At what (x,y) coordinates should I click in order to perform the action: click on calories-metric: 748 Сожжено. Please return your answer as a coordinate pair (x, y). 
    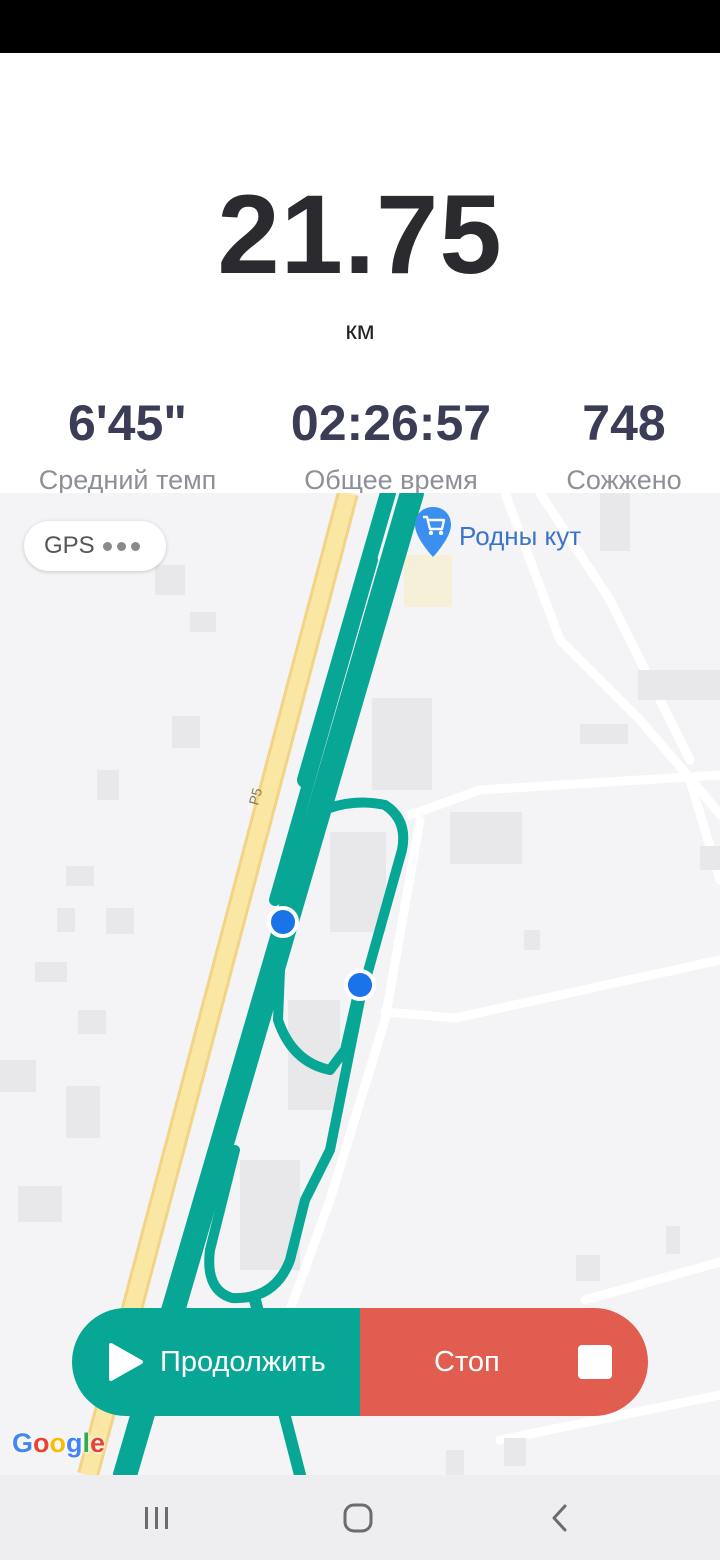
    Looking at the image, I should click on (624, 444).